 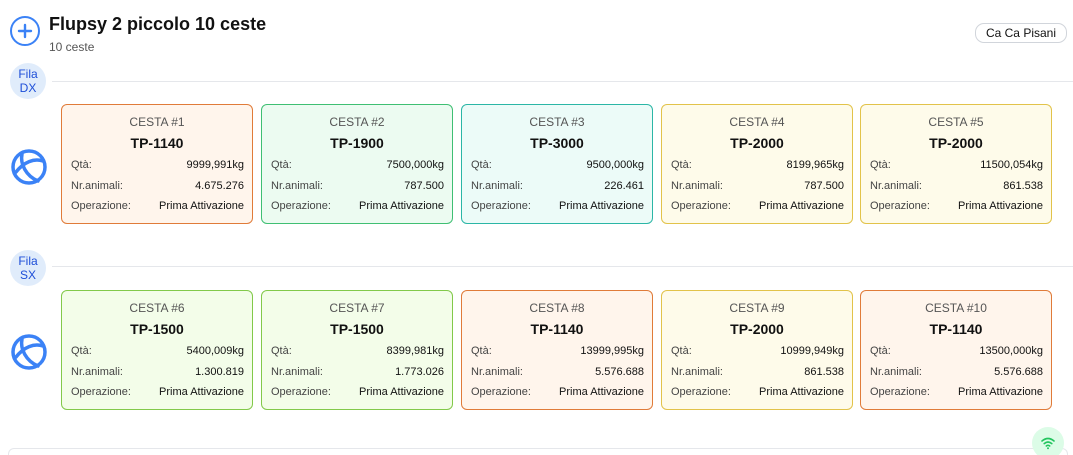 I want to click on basket-name: CESTA #2, so click(x=357, y=122).